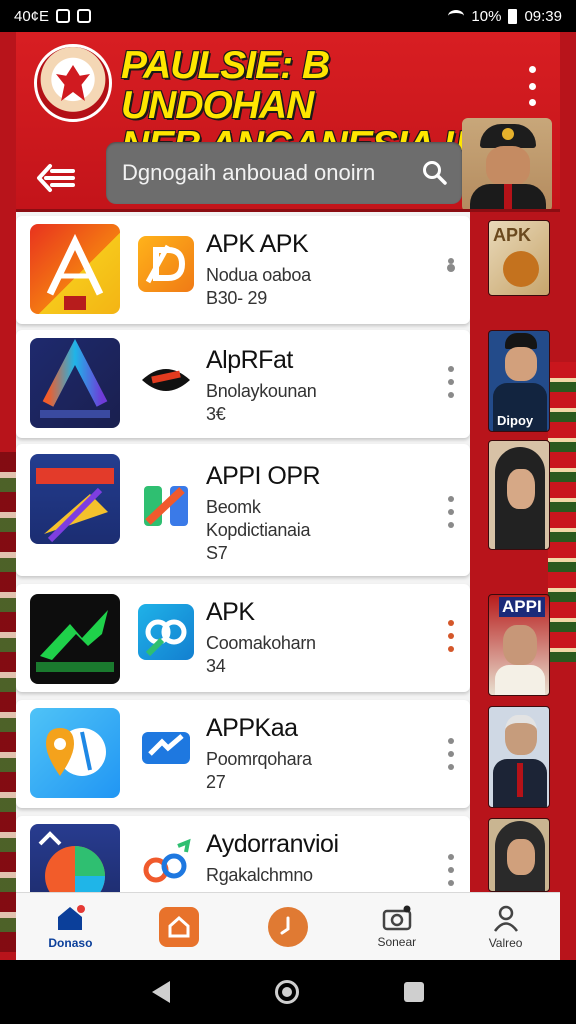 This screenshot has width=576, height=1024. What do you see at coordinates (519, 645) in the screenshot?
I see `side-thumbnail: APPI` at bounding box center [519, 645].